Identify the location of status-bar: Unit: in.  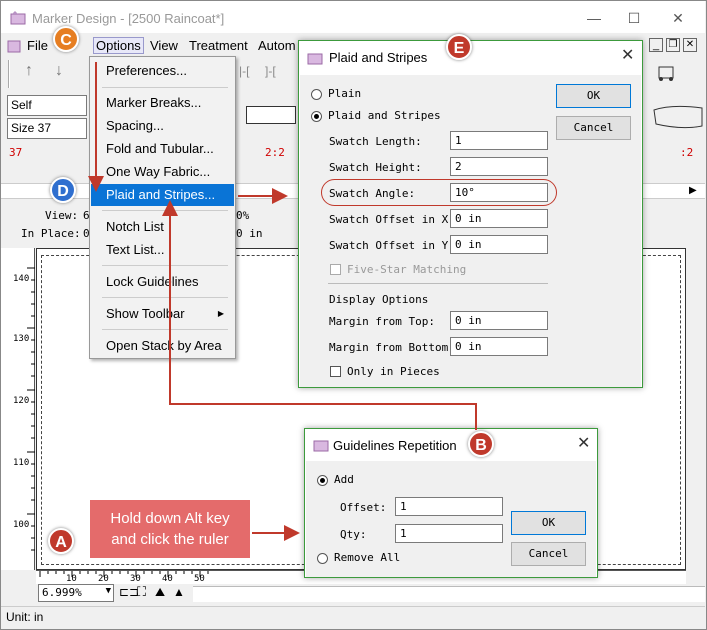
(353, 617).